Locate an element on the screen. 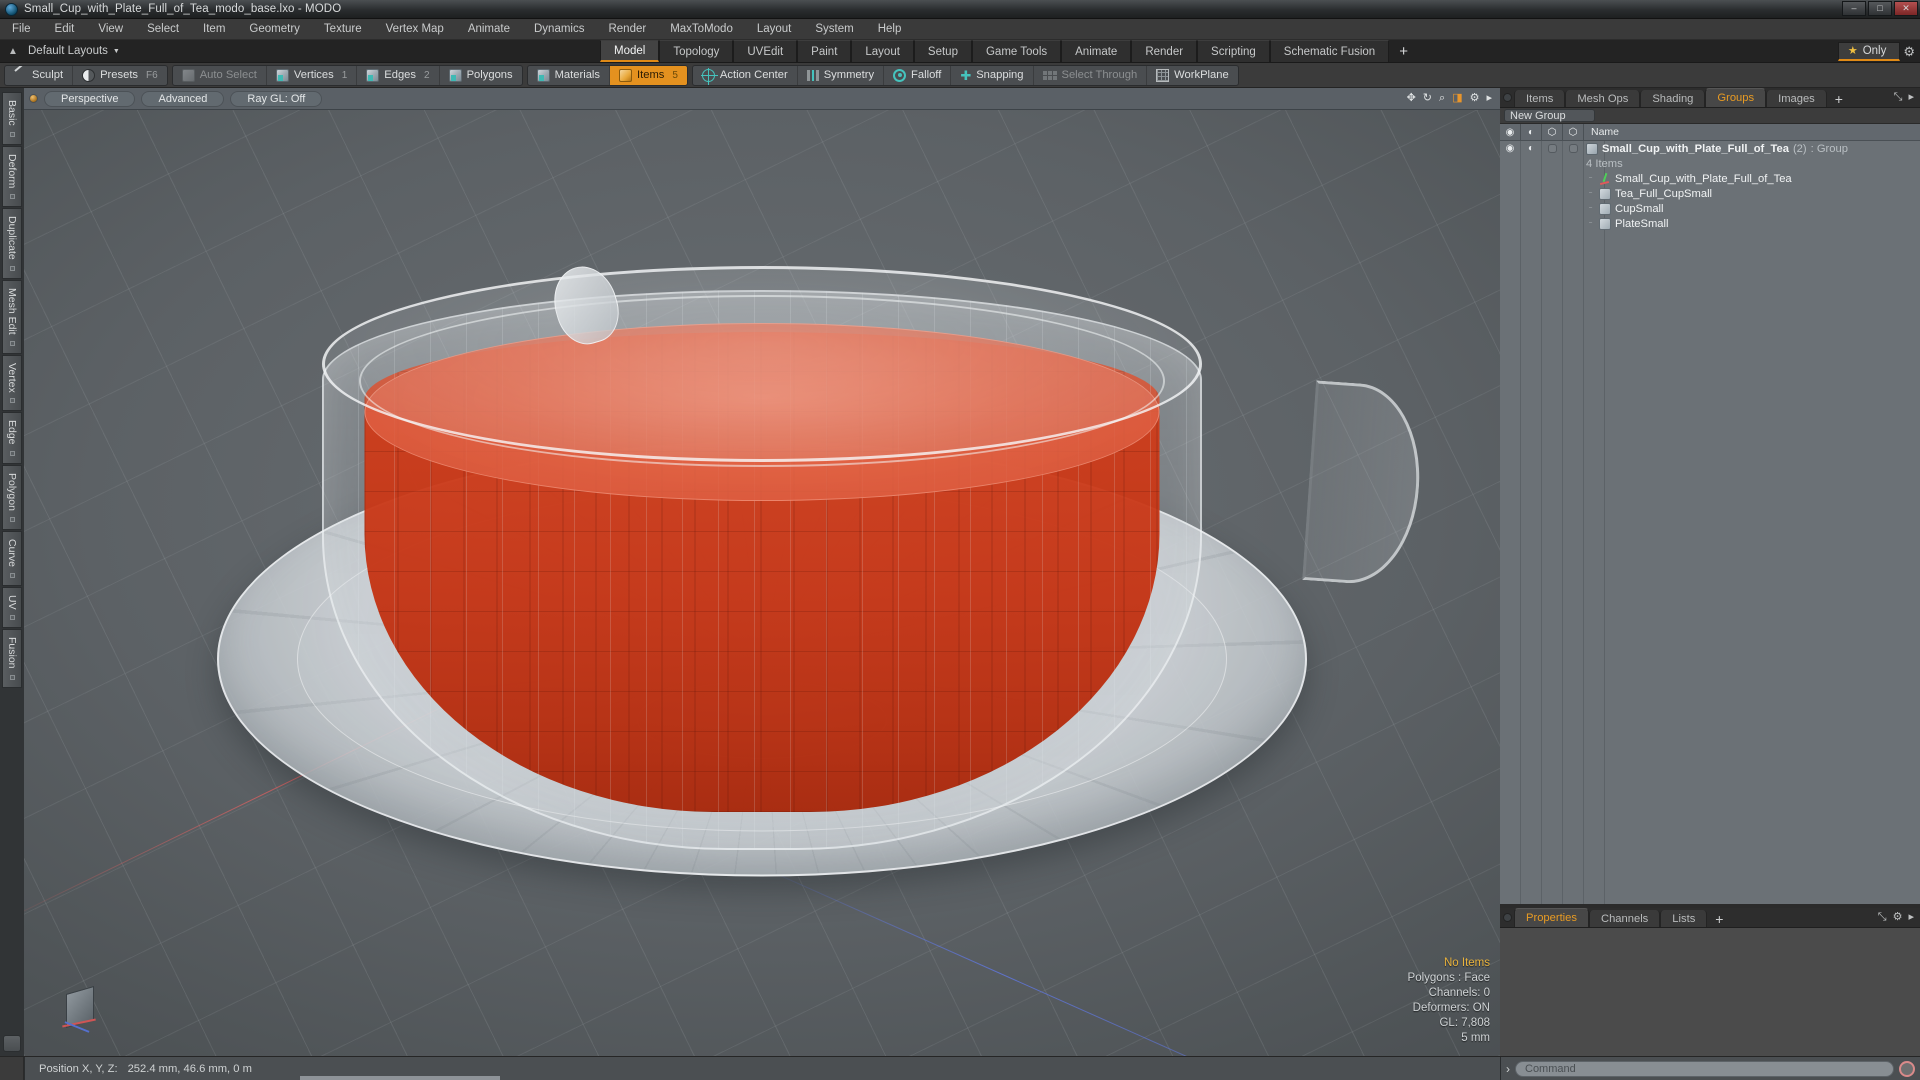 This screenshot has height=1080, width=1920. panel-tab-shading: Shading is located at coordinates (1673, 98).